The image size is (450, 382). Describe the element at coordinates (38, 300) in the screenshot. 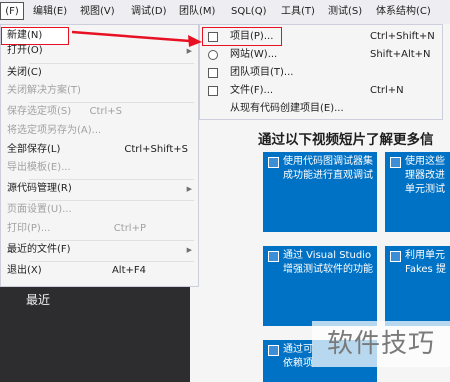

I see `recent-label: 最近` at that location.